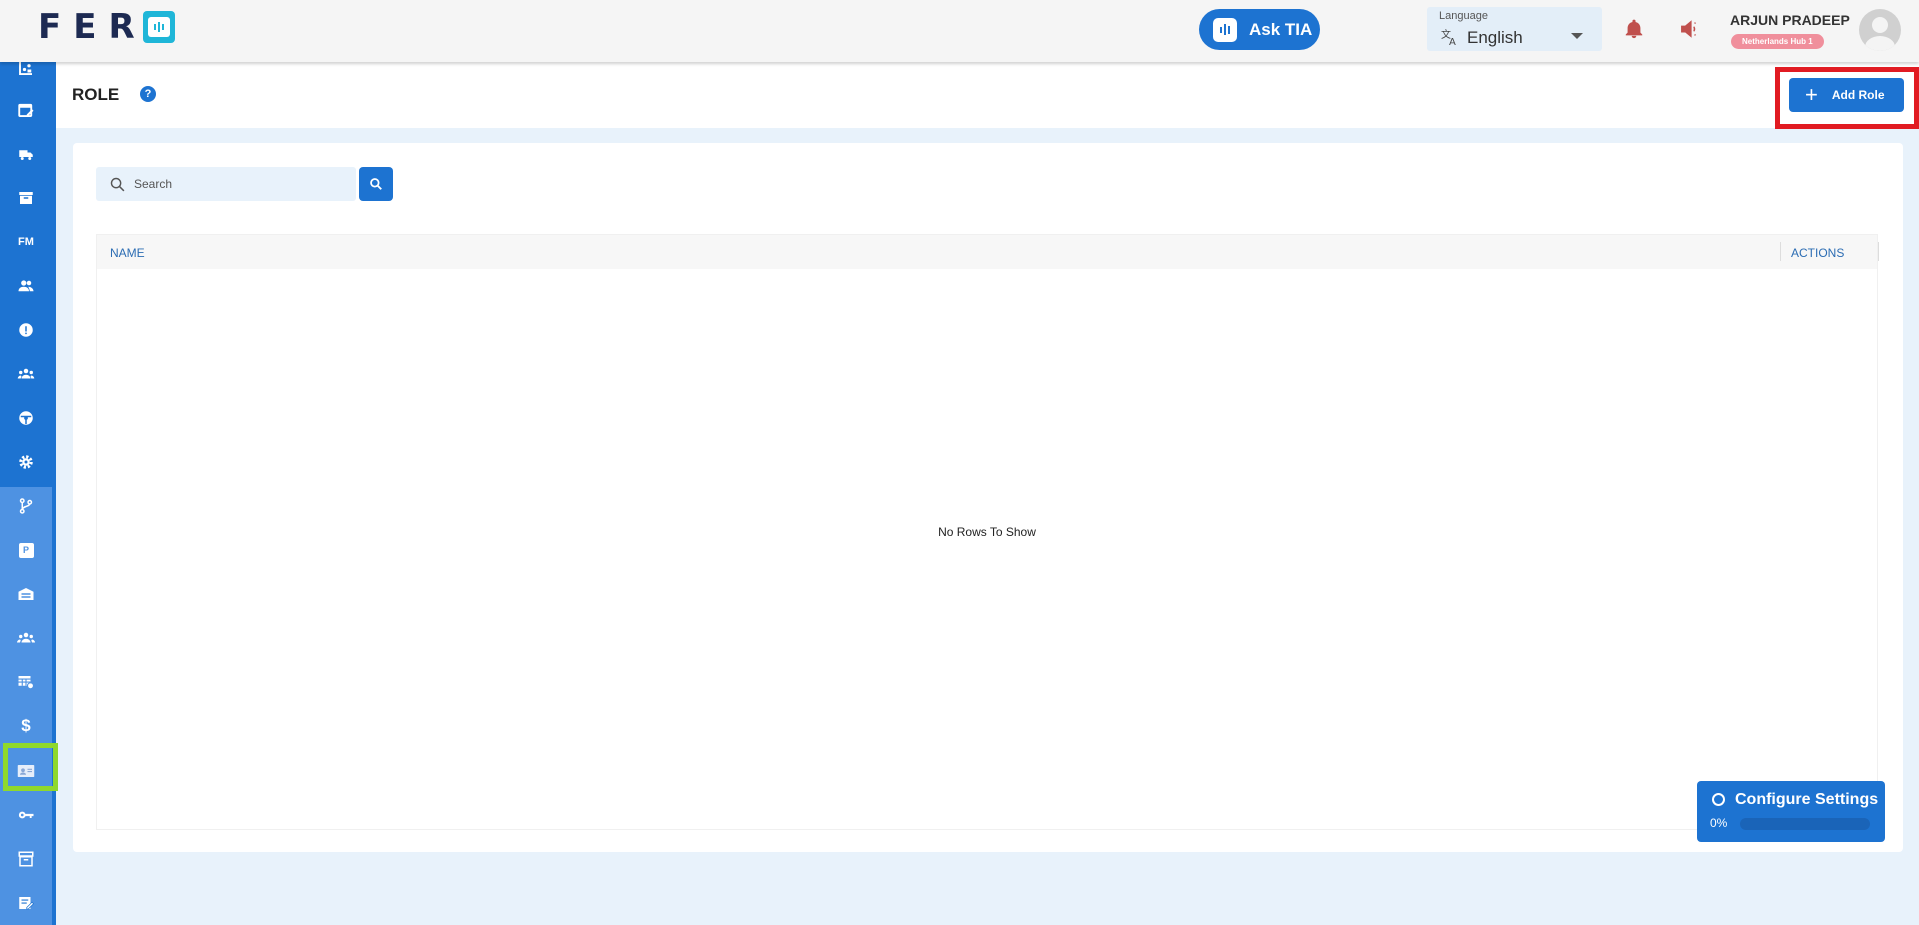 This screenshot has height=925, width=1919. Describe the element at coordinates (988, 252) in the screenshot. I see `table-header: NAME ACTIONS` at that location.